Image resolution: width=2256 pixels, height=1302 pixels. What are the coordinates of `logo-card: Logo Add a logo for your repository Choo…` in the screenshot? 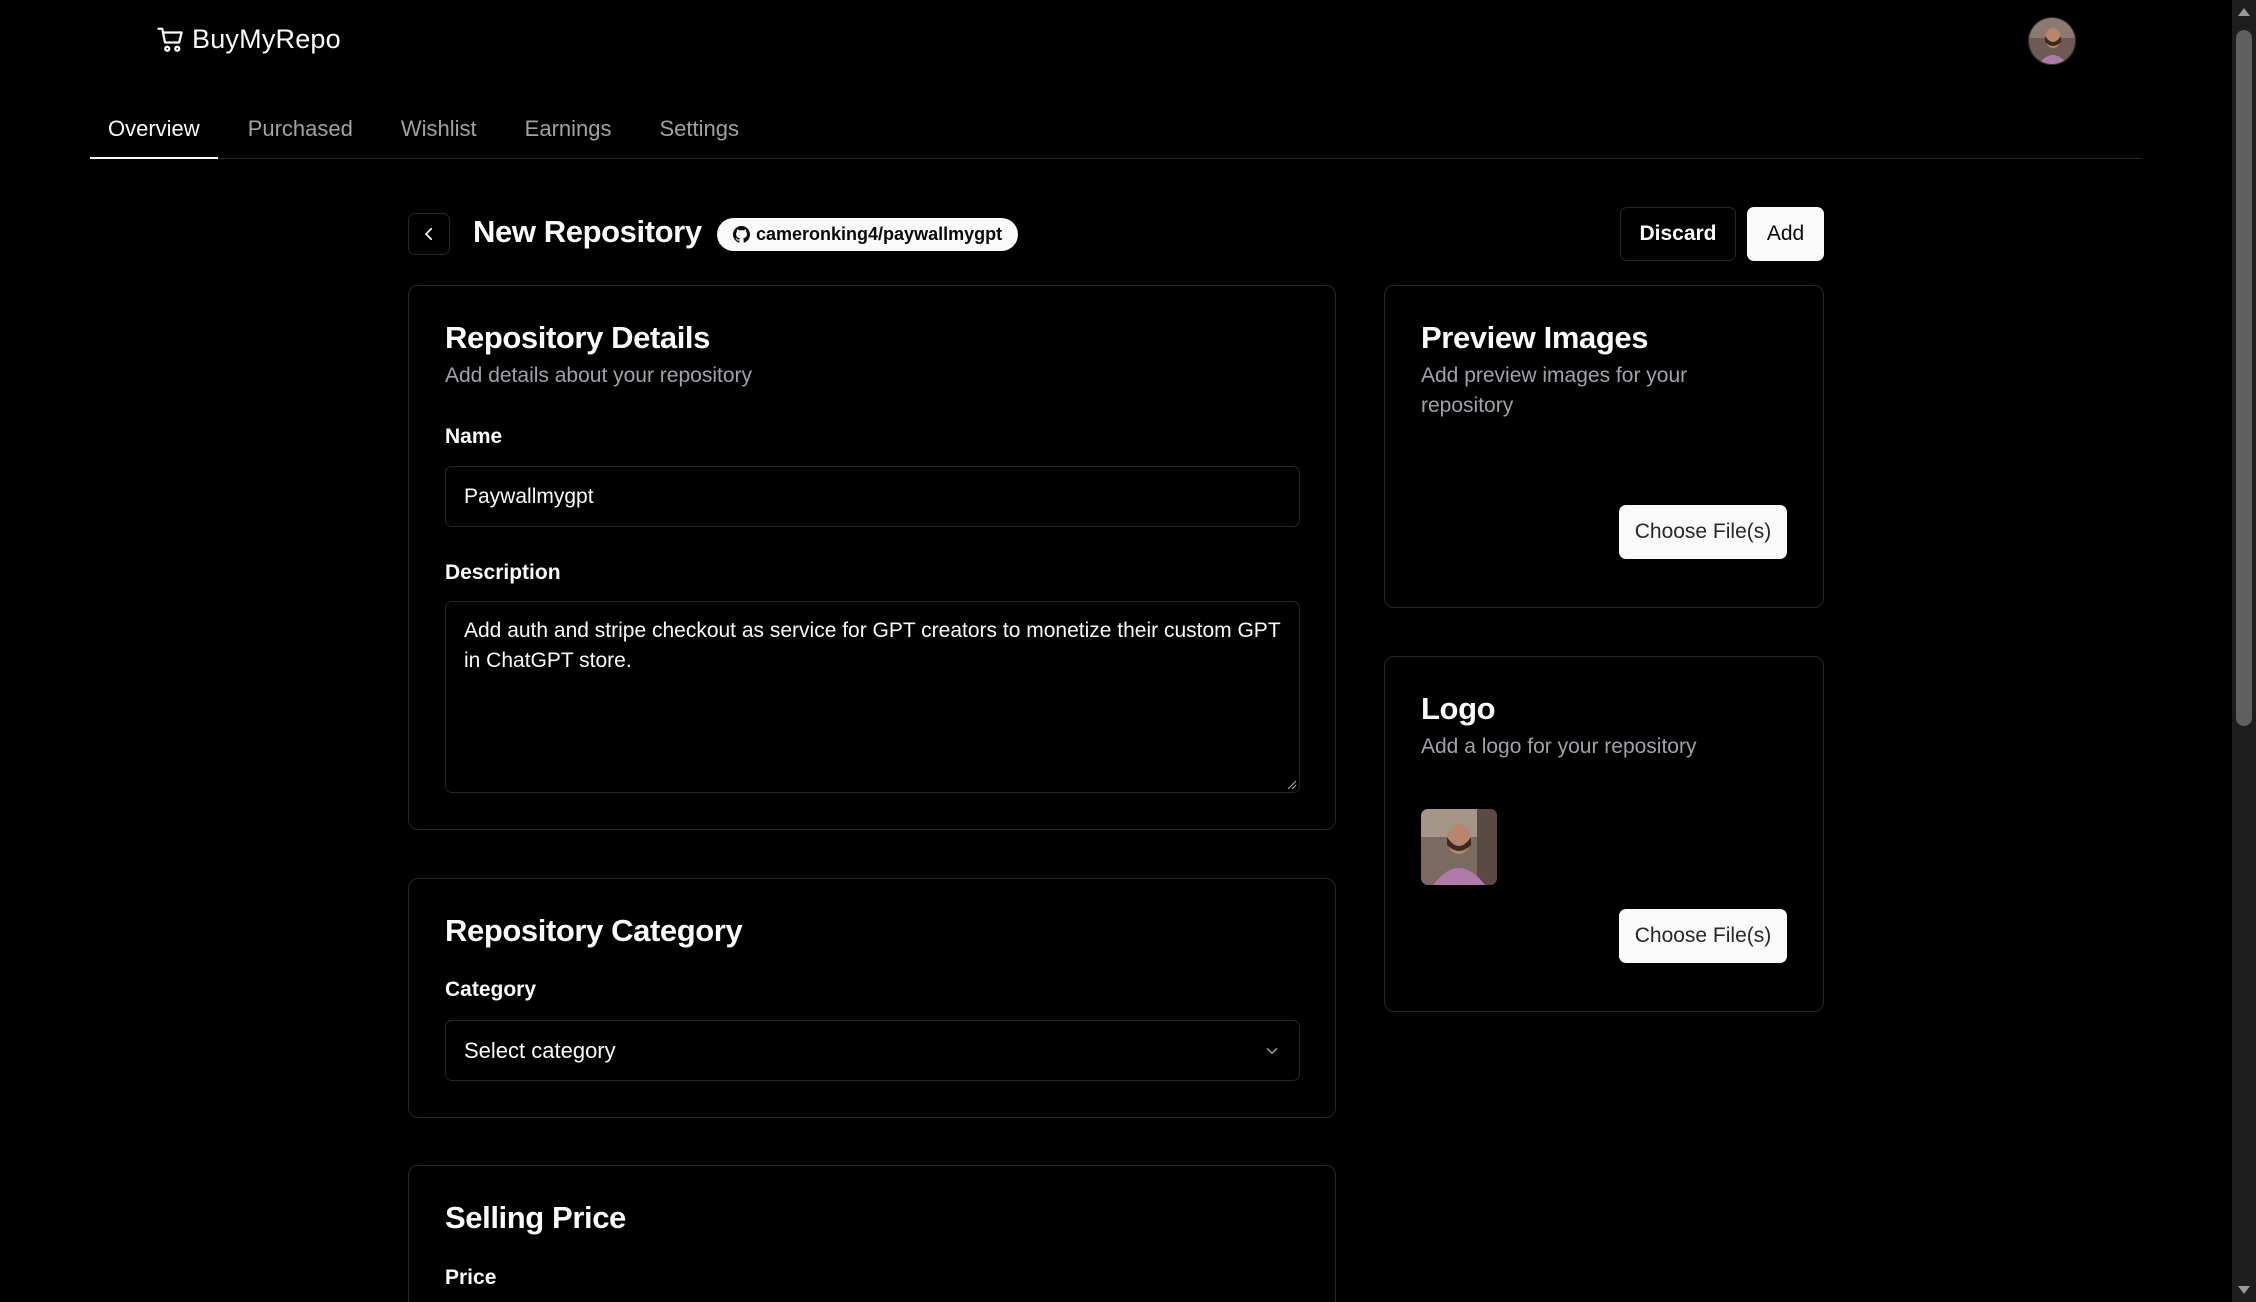 It's located at (1604, 834).